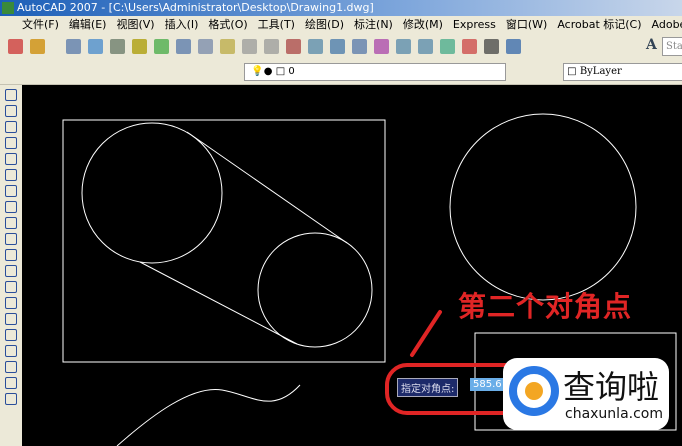  What do you see at coordinates (40, 24) in the screenshot?
I see `menu-file: 文件(F)` at bounding box center [40, 24].